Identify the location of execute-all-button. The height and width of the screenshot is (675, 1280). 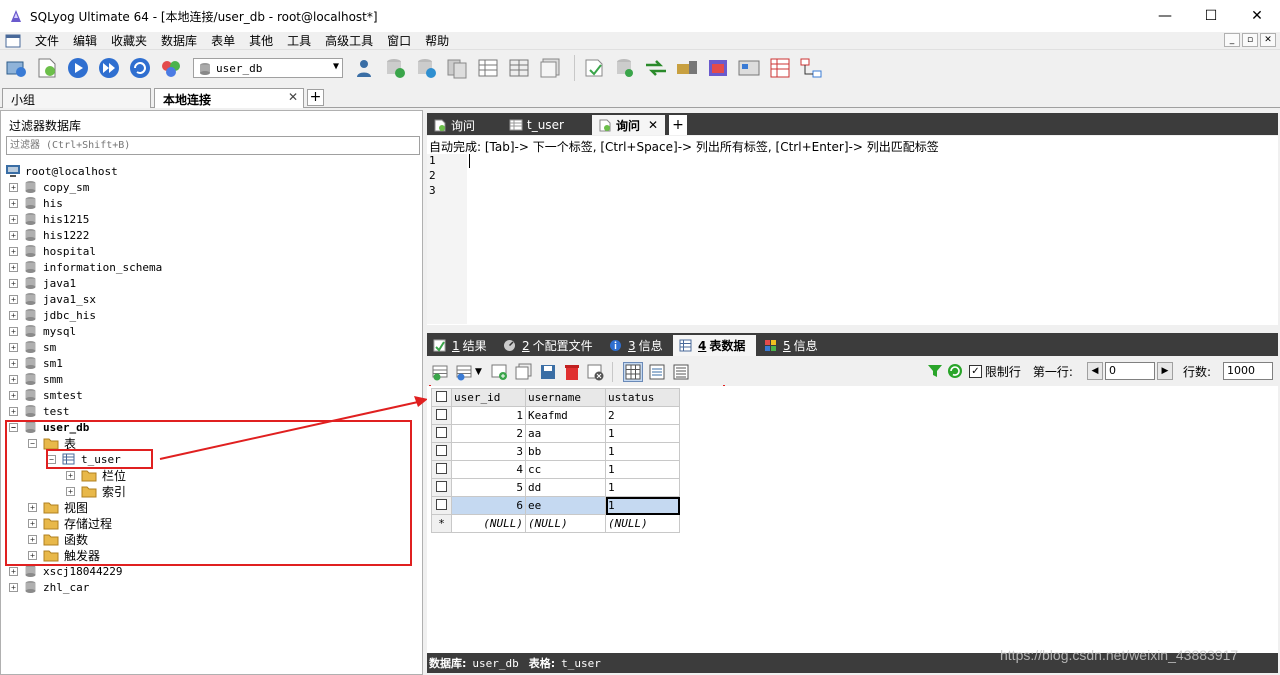
(109, 68).